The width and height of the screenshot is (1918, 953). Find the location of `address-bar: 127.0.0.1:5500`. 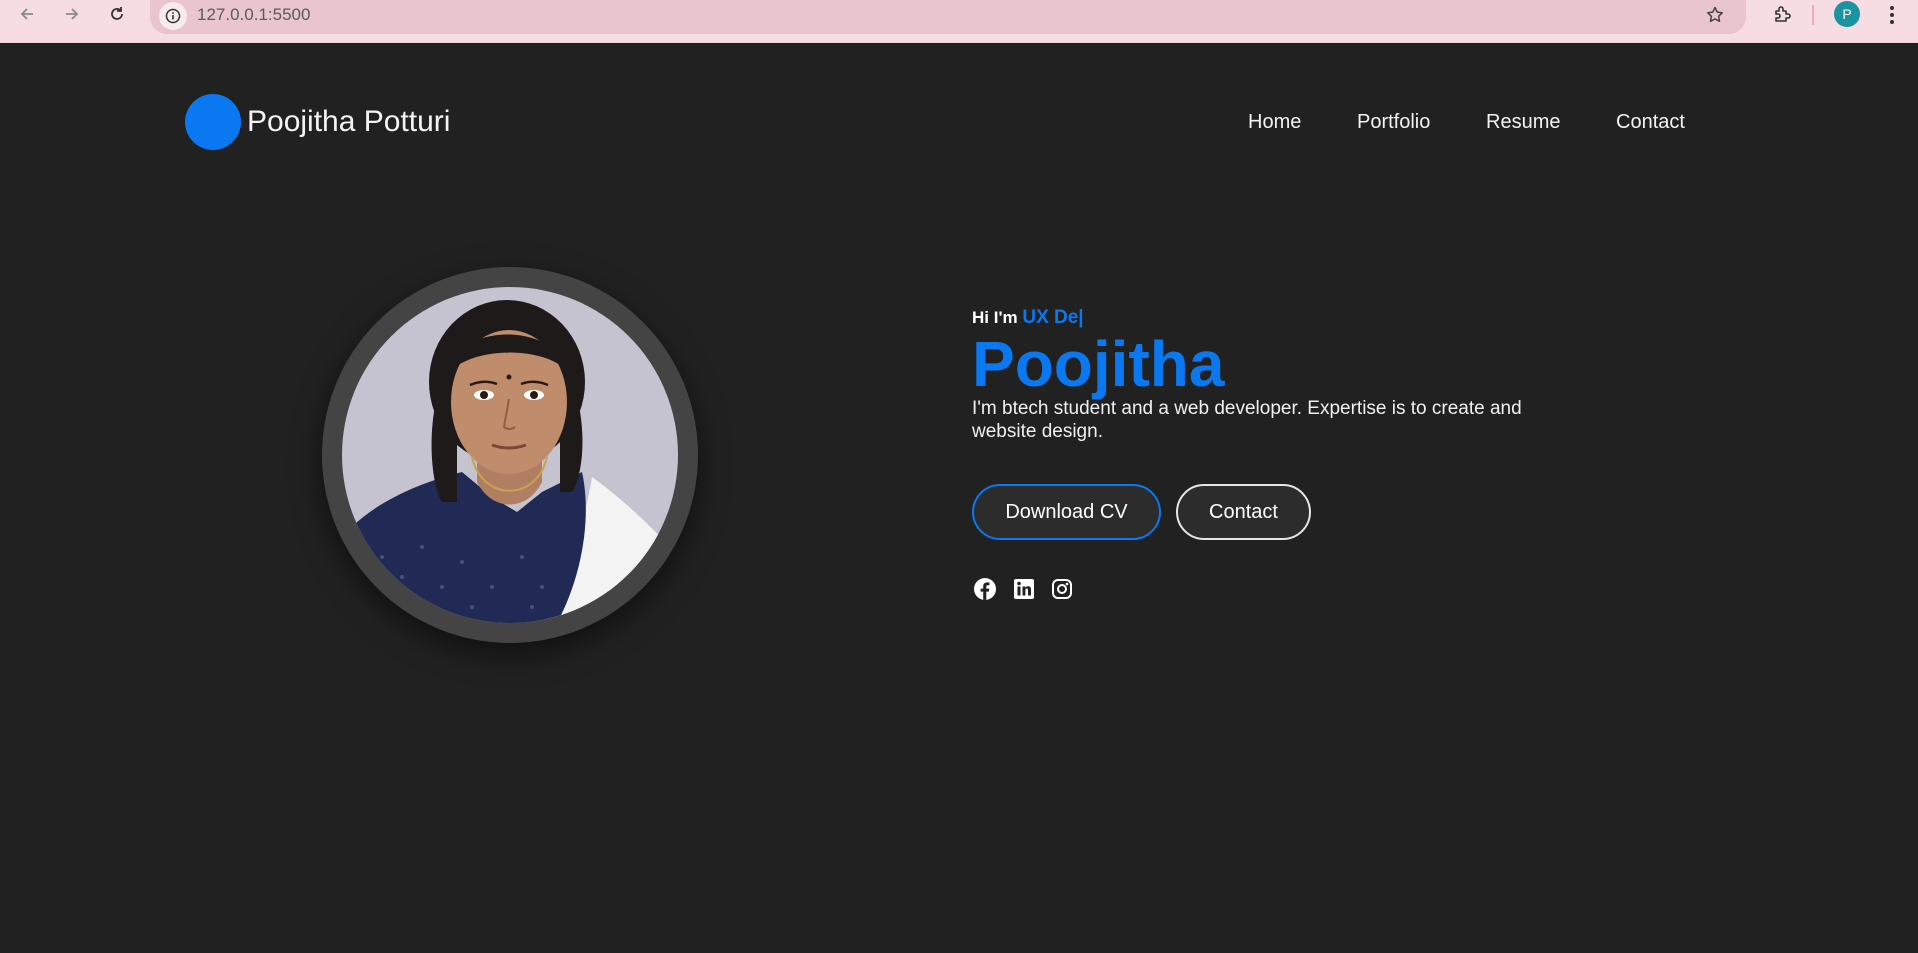

address-bar: 127.0.0.1:5500 is located at coordinates (948, 17).